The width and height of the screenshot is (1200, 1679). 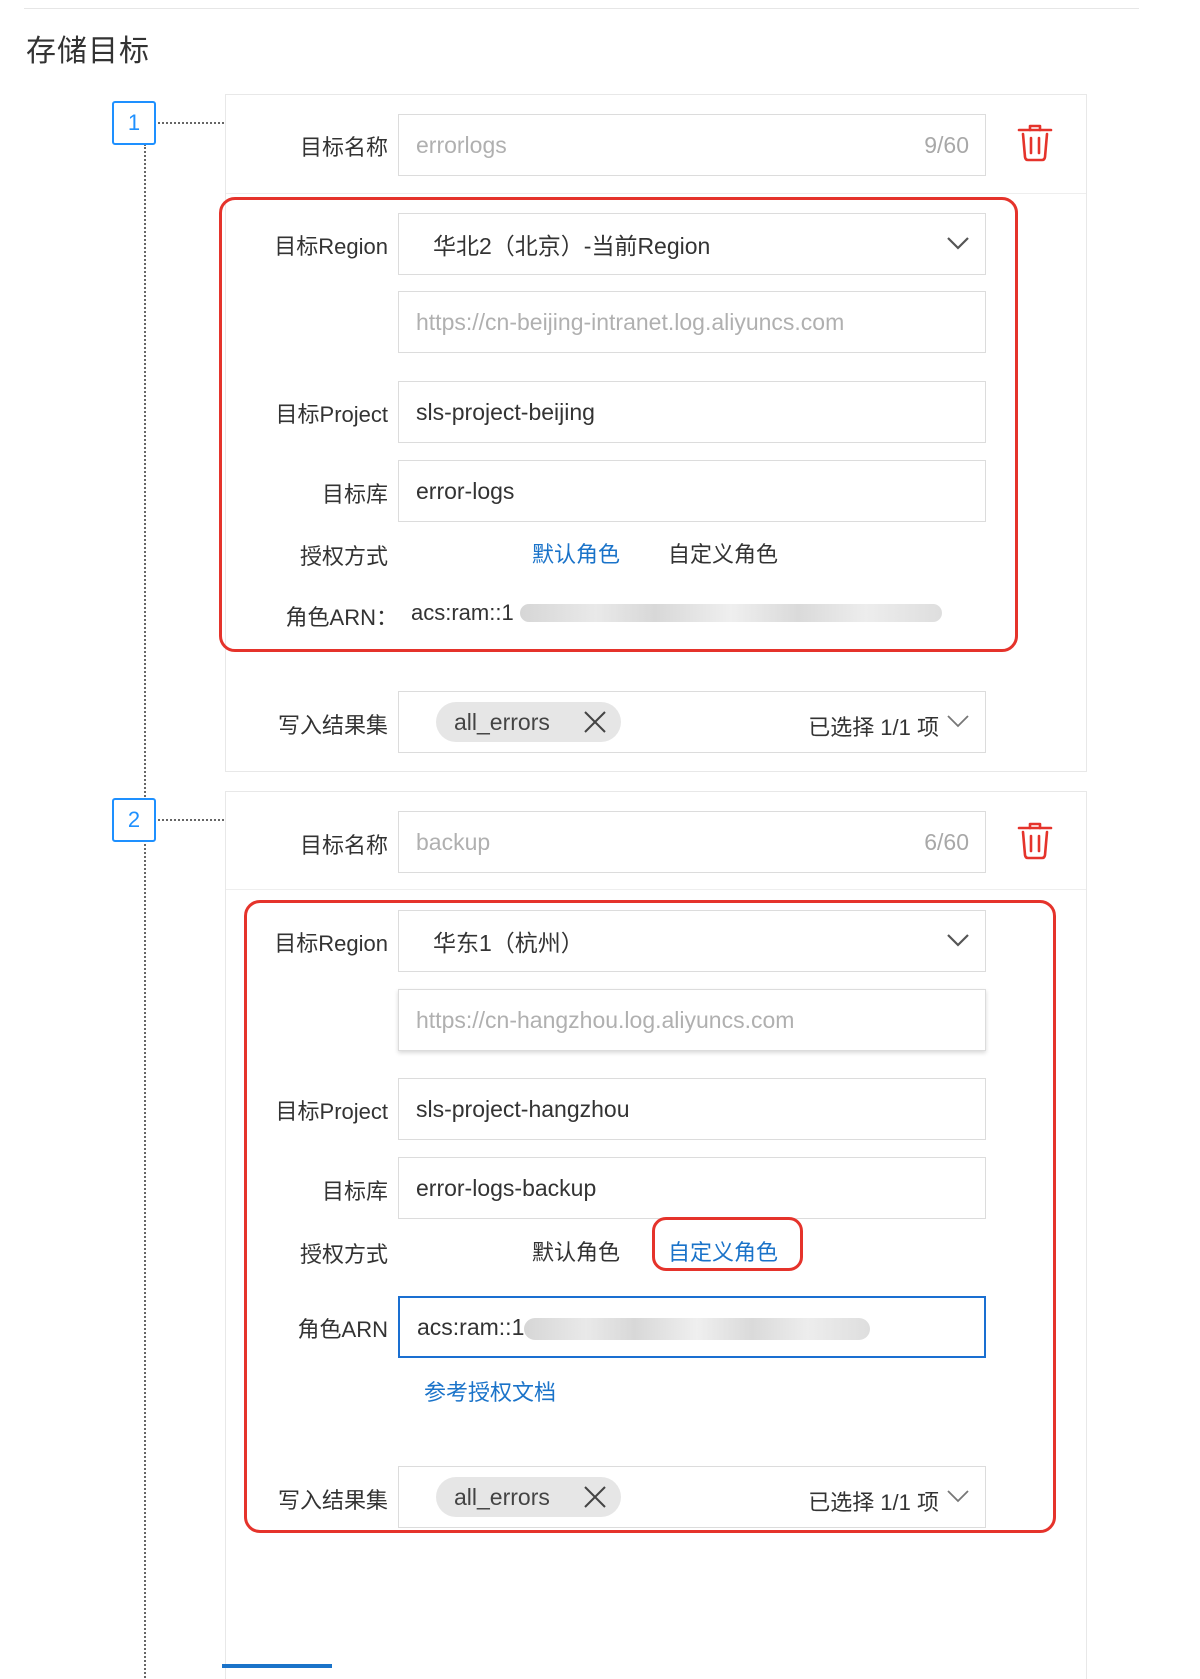 What do you see at coordinates (692, 941) in the screenshot?
I see `target-region-select: 华东1（杭州）` at bounding box center [692, 941].